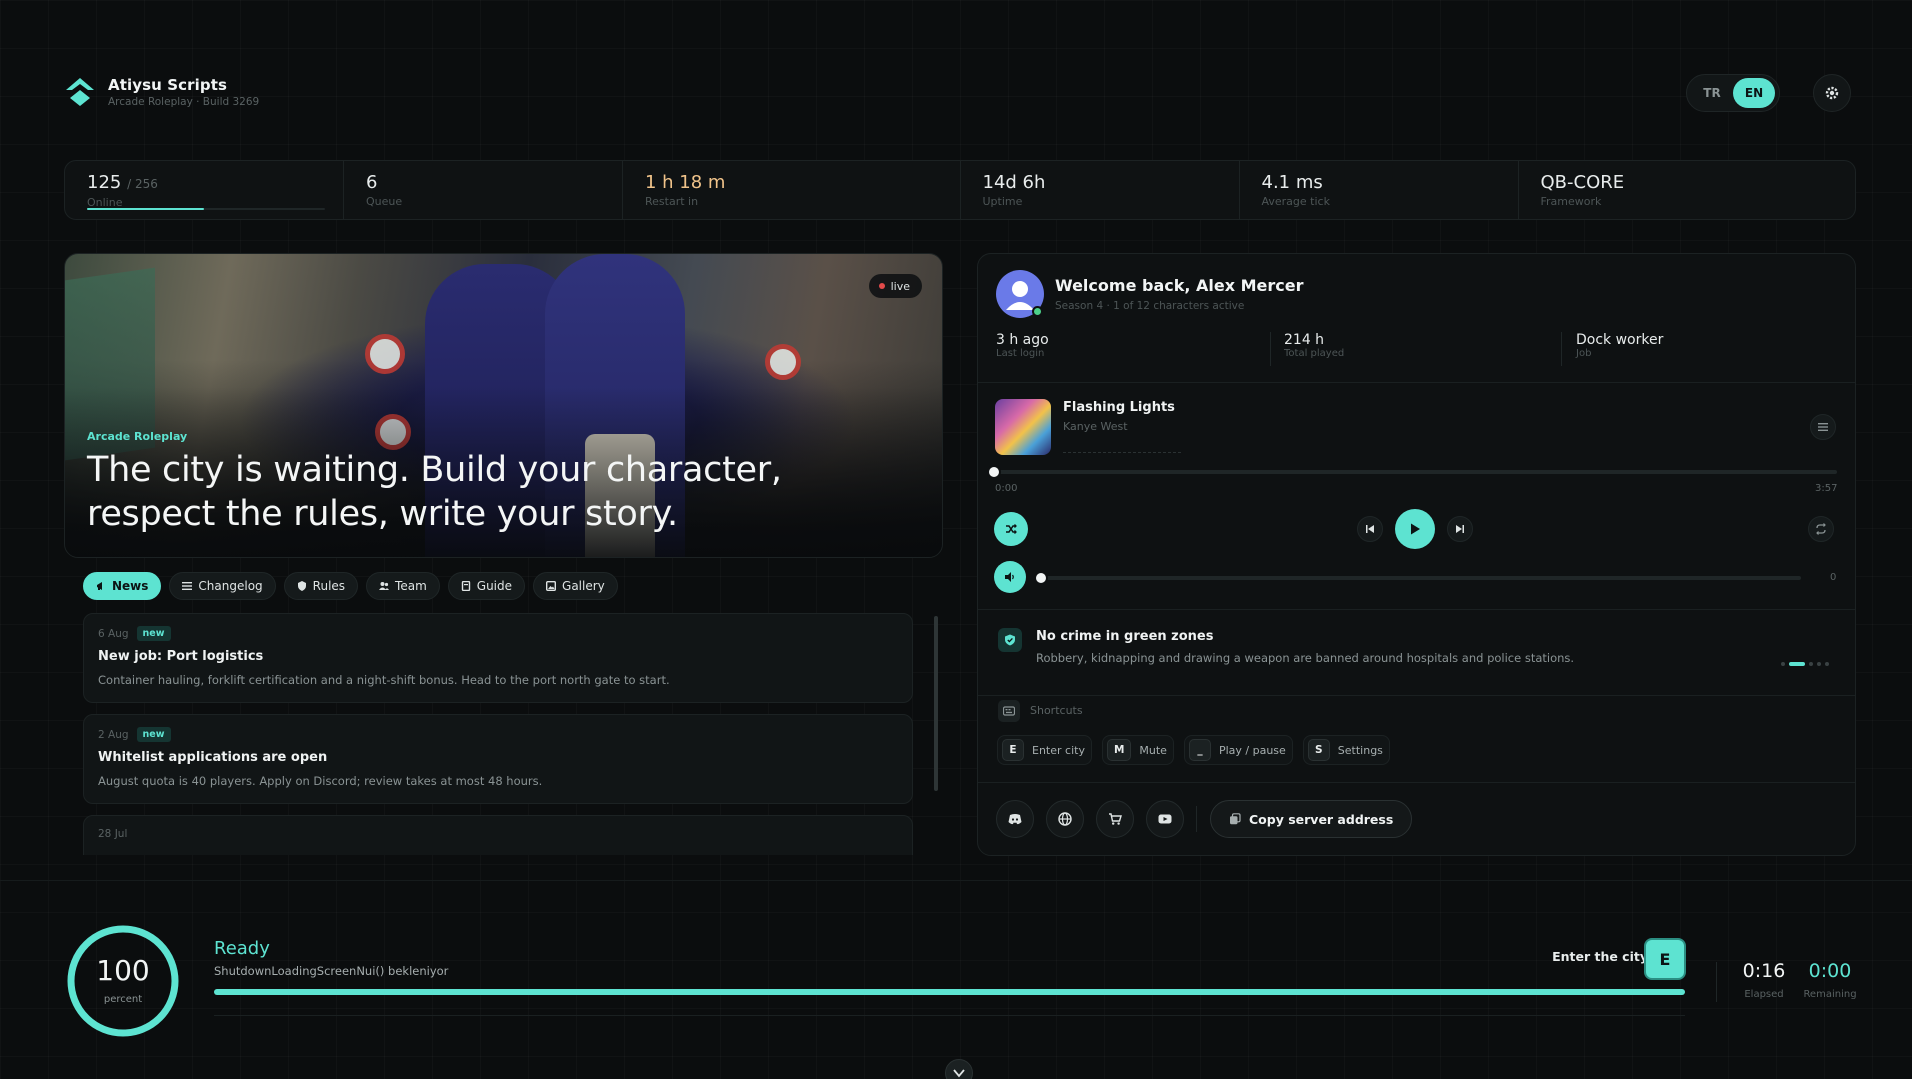 This screenshot has width=1912, height=1079. Describe the element at coordinates (1002, 201) in the screenshot. I see `stat-uptime-label: Uptime` at that location.